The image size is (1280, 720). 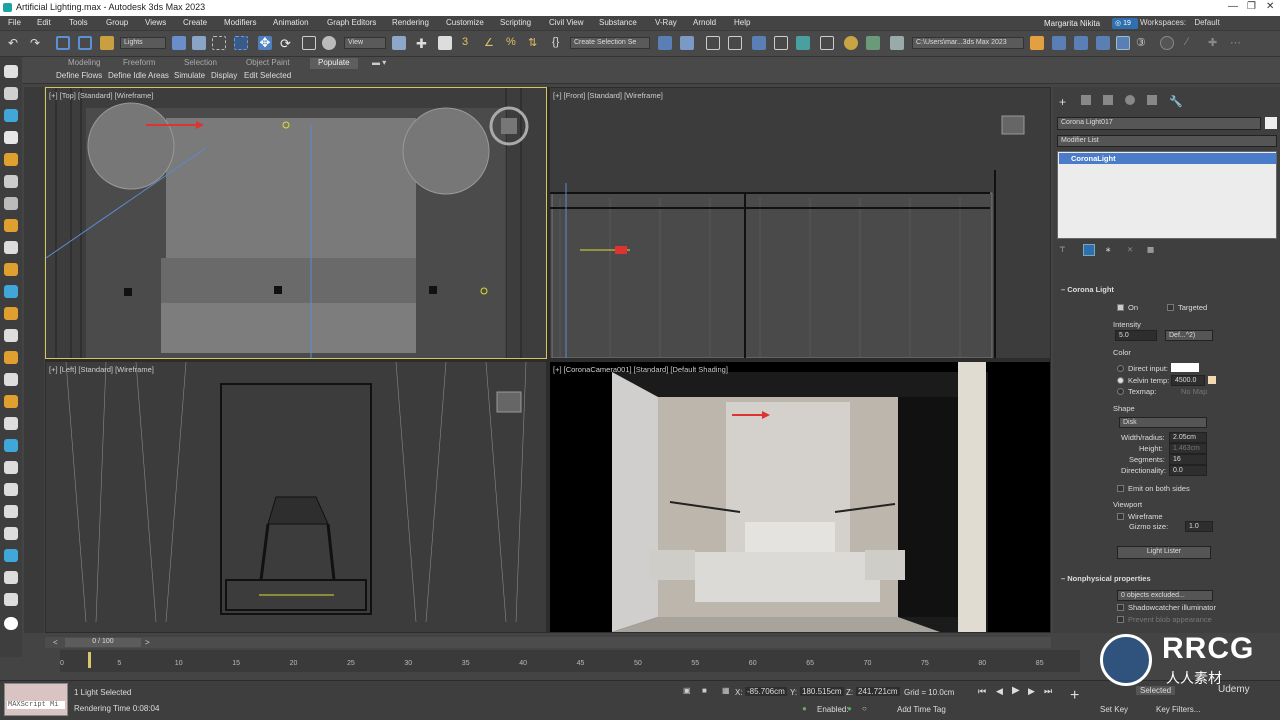 What do you see at coordinates (491, 43) in the screenshot?
I see `angle-snap-icon: ∠` at bounding box center [491, 43].